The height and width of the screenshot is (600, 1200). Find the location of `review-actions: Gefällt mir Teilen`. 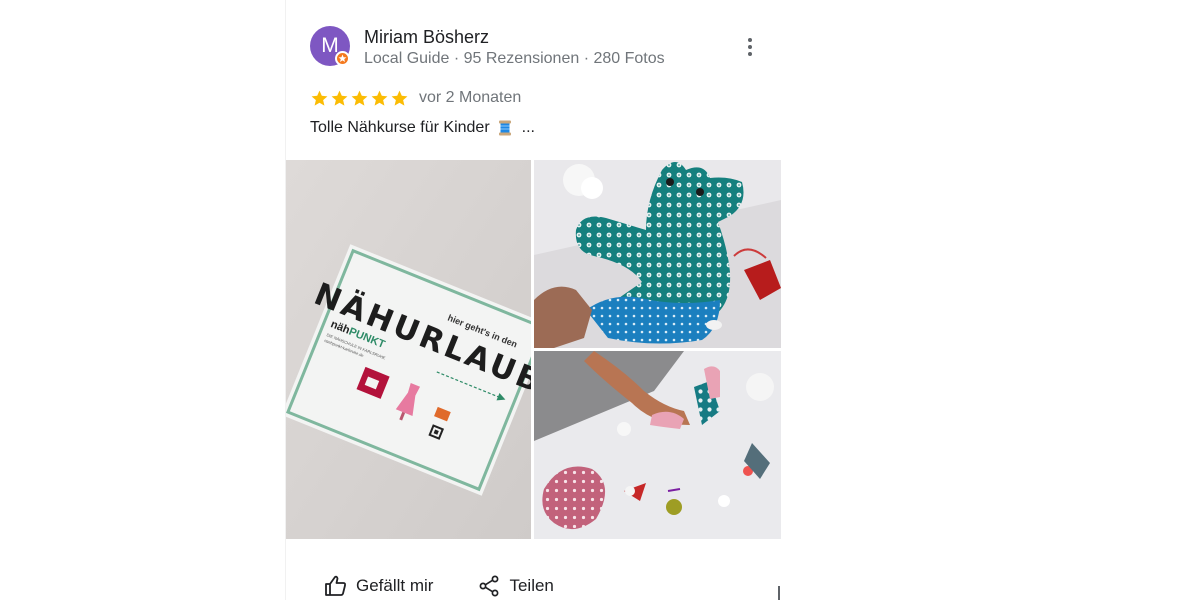

review-actions: Gefällt mir Teilen is located at coordinates (439, 586).